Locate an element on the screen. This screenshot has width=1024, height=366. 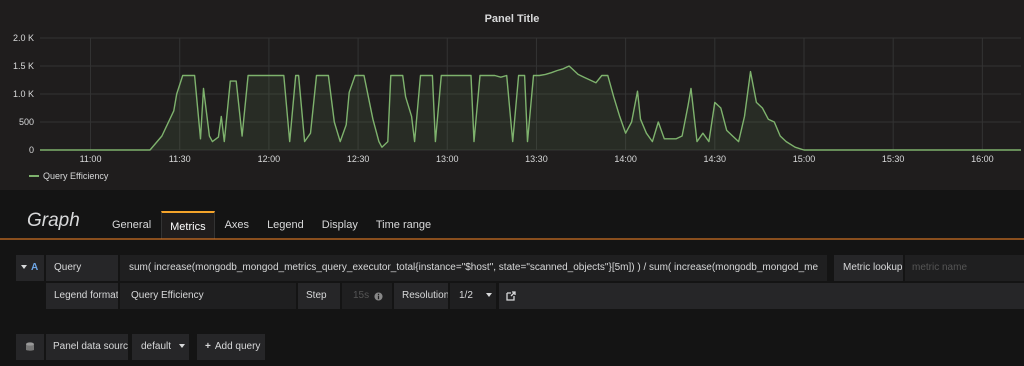
query-row-filler is located at coordinates (761, 296).